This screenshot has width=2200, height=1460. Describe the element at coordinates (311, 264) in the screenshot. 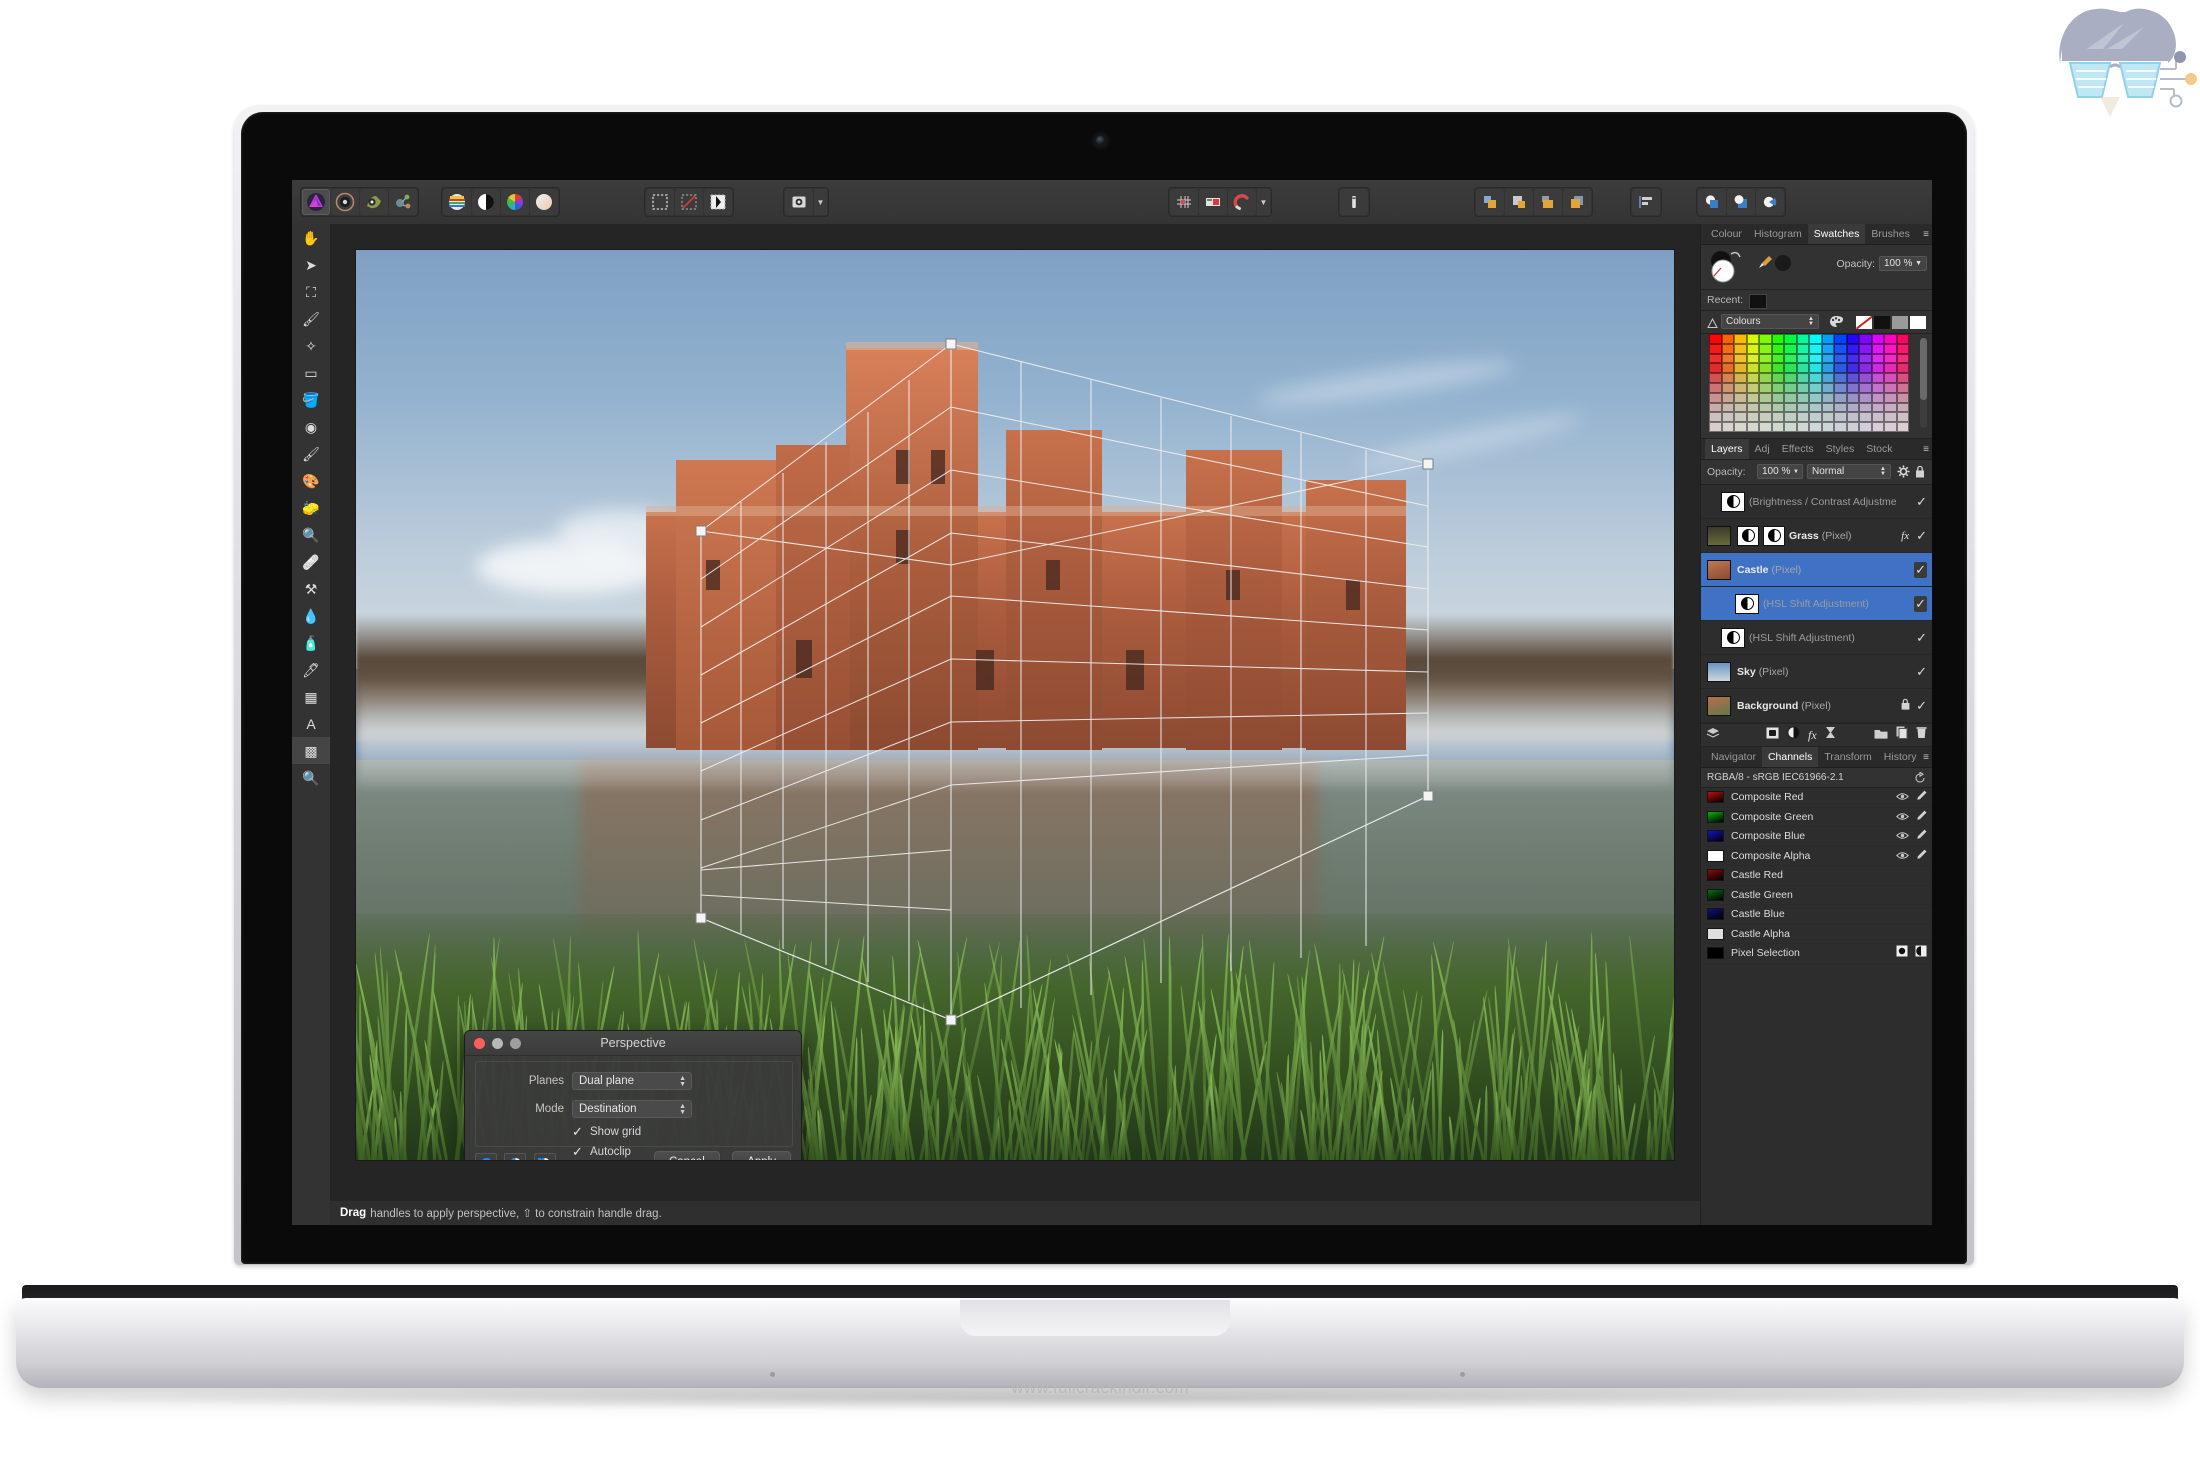

I see `move-tool: ➤` at that location.